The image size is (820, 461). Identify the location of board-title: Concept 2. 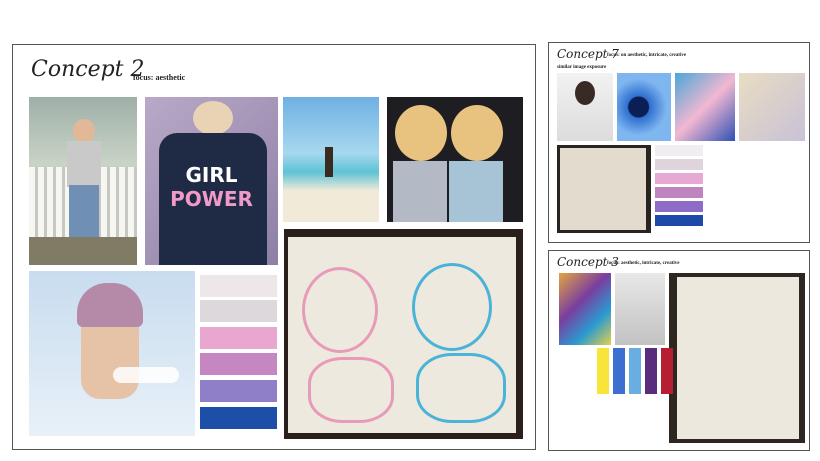
(88, 69).